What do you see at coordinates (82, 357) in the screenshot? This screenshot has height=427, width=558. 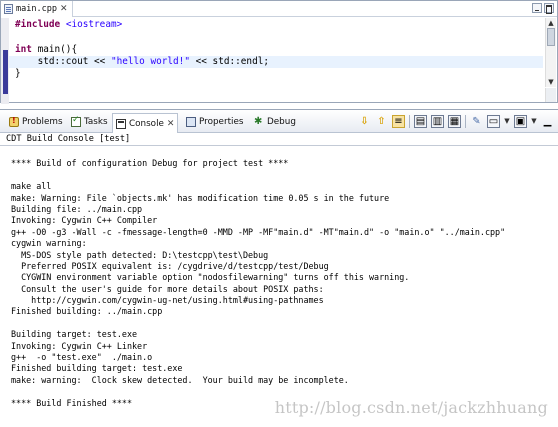 I see `console-line: g++ -o "test.exe" ./main.o` at bounding box center [82, 357].